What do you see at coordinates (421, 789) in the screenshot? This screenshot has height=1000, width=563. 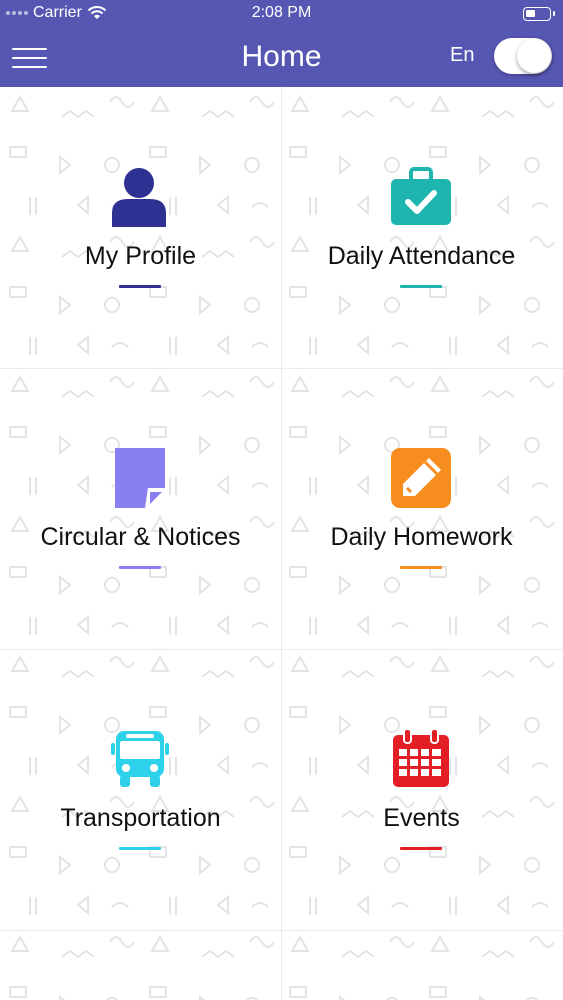 I see `tile-events: Events` at bounding box center [421, 789].